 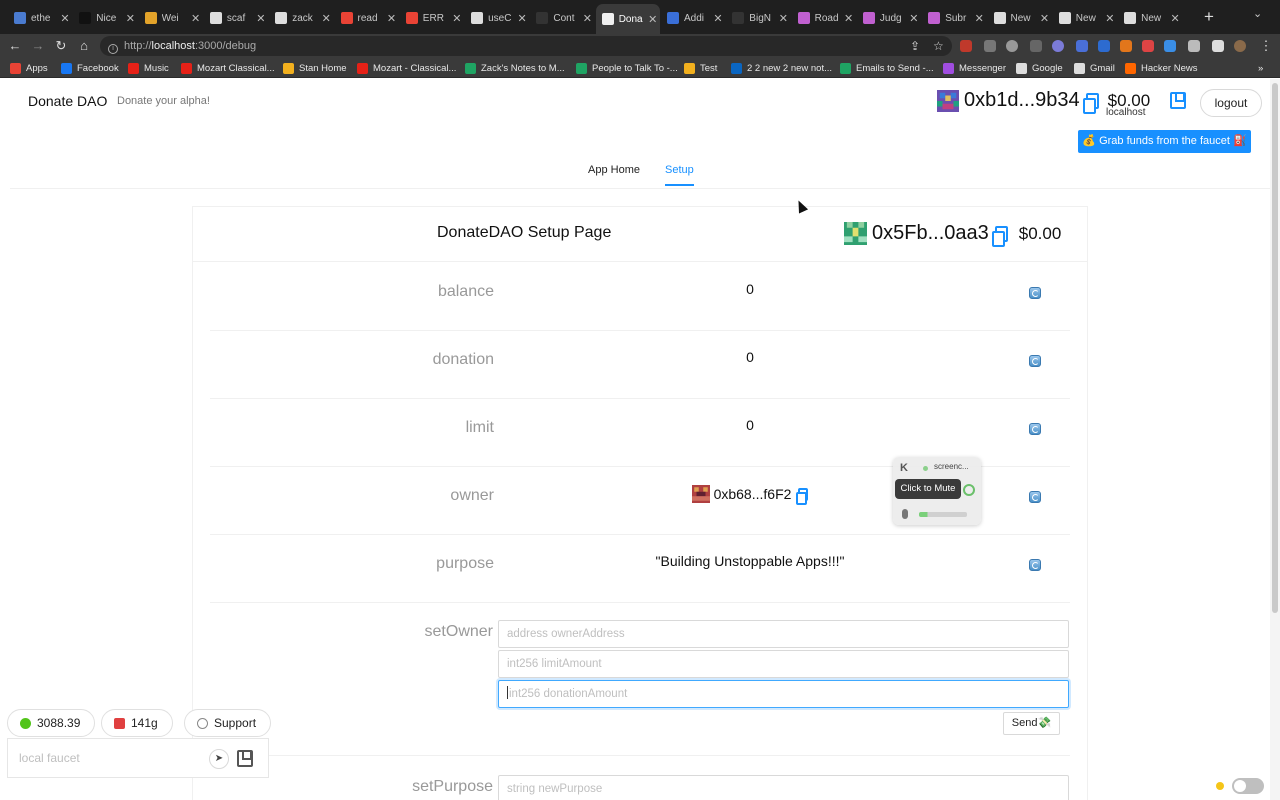 I want to click on browser-tab: Road ✕, so click(x=824, y=18).